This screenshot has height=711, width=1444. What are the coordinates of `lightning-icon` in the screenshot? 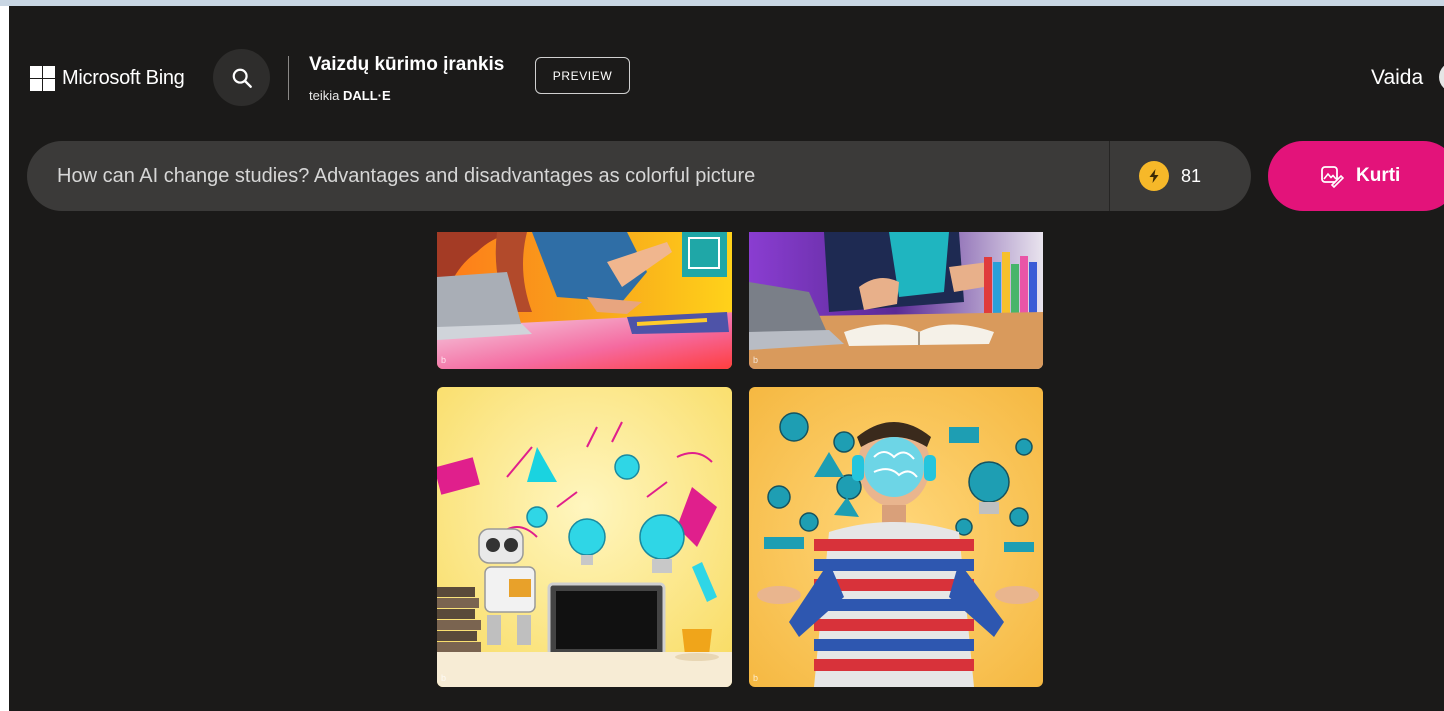 It's located at (1154, 176).